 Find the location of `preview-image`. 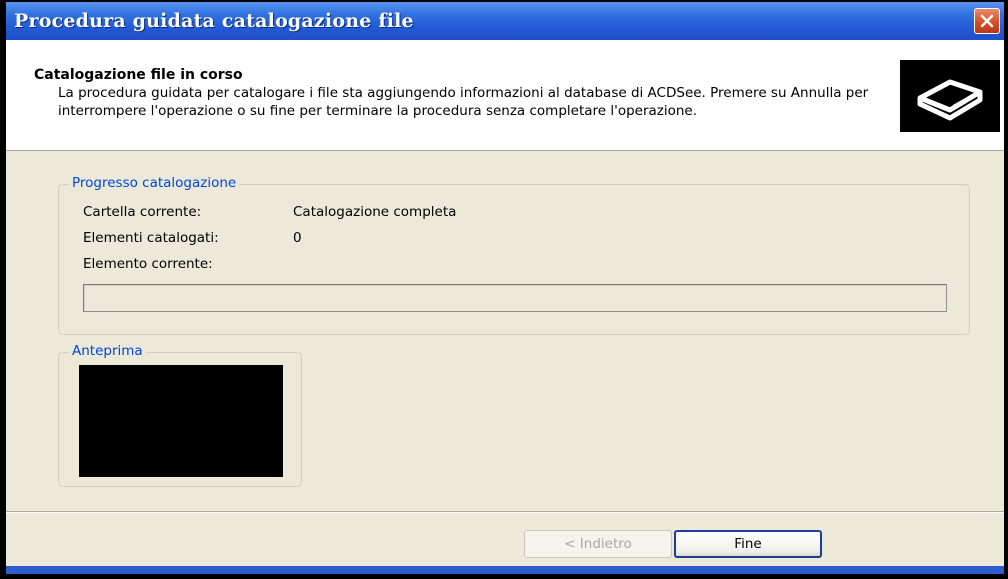

preview-image is located at coordinates (181, 421).